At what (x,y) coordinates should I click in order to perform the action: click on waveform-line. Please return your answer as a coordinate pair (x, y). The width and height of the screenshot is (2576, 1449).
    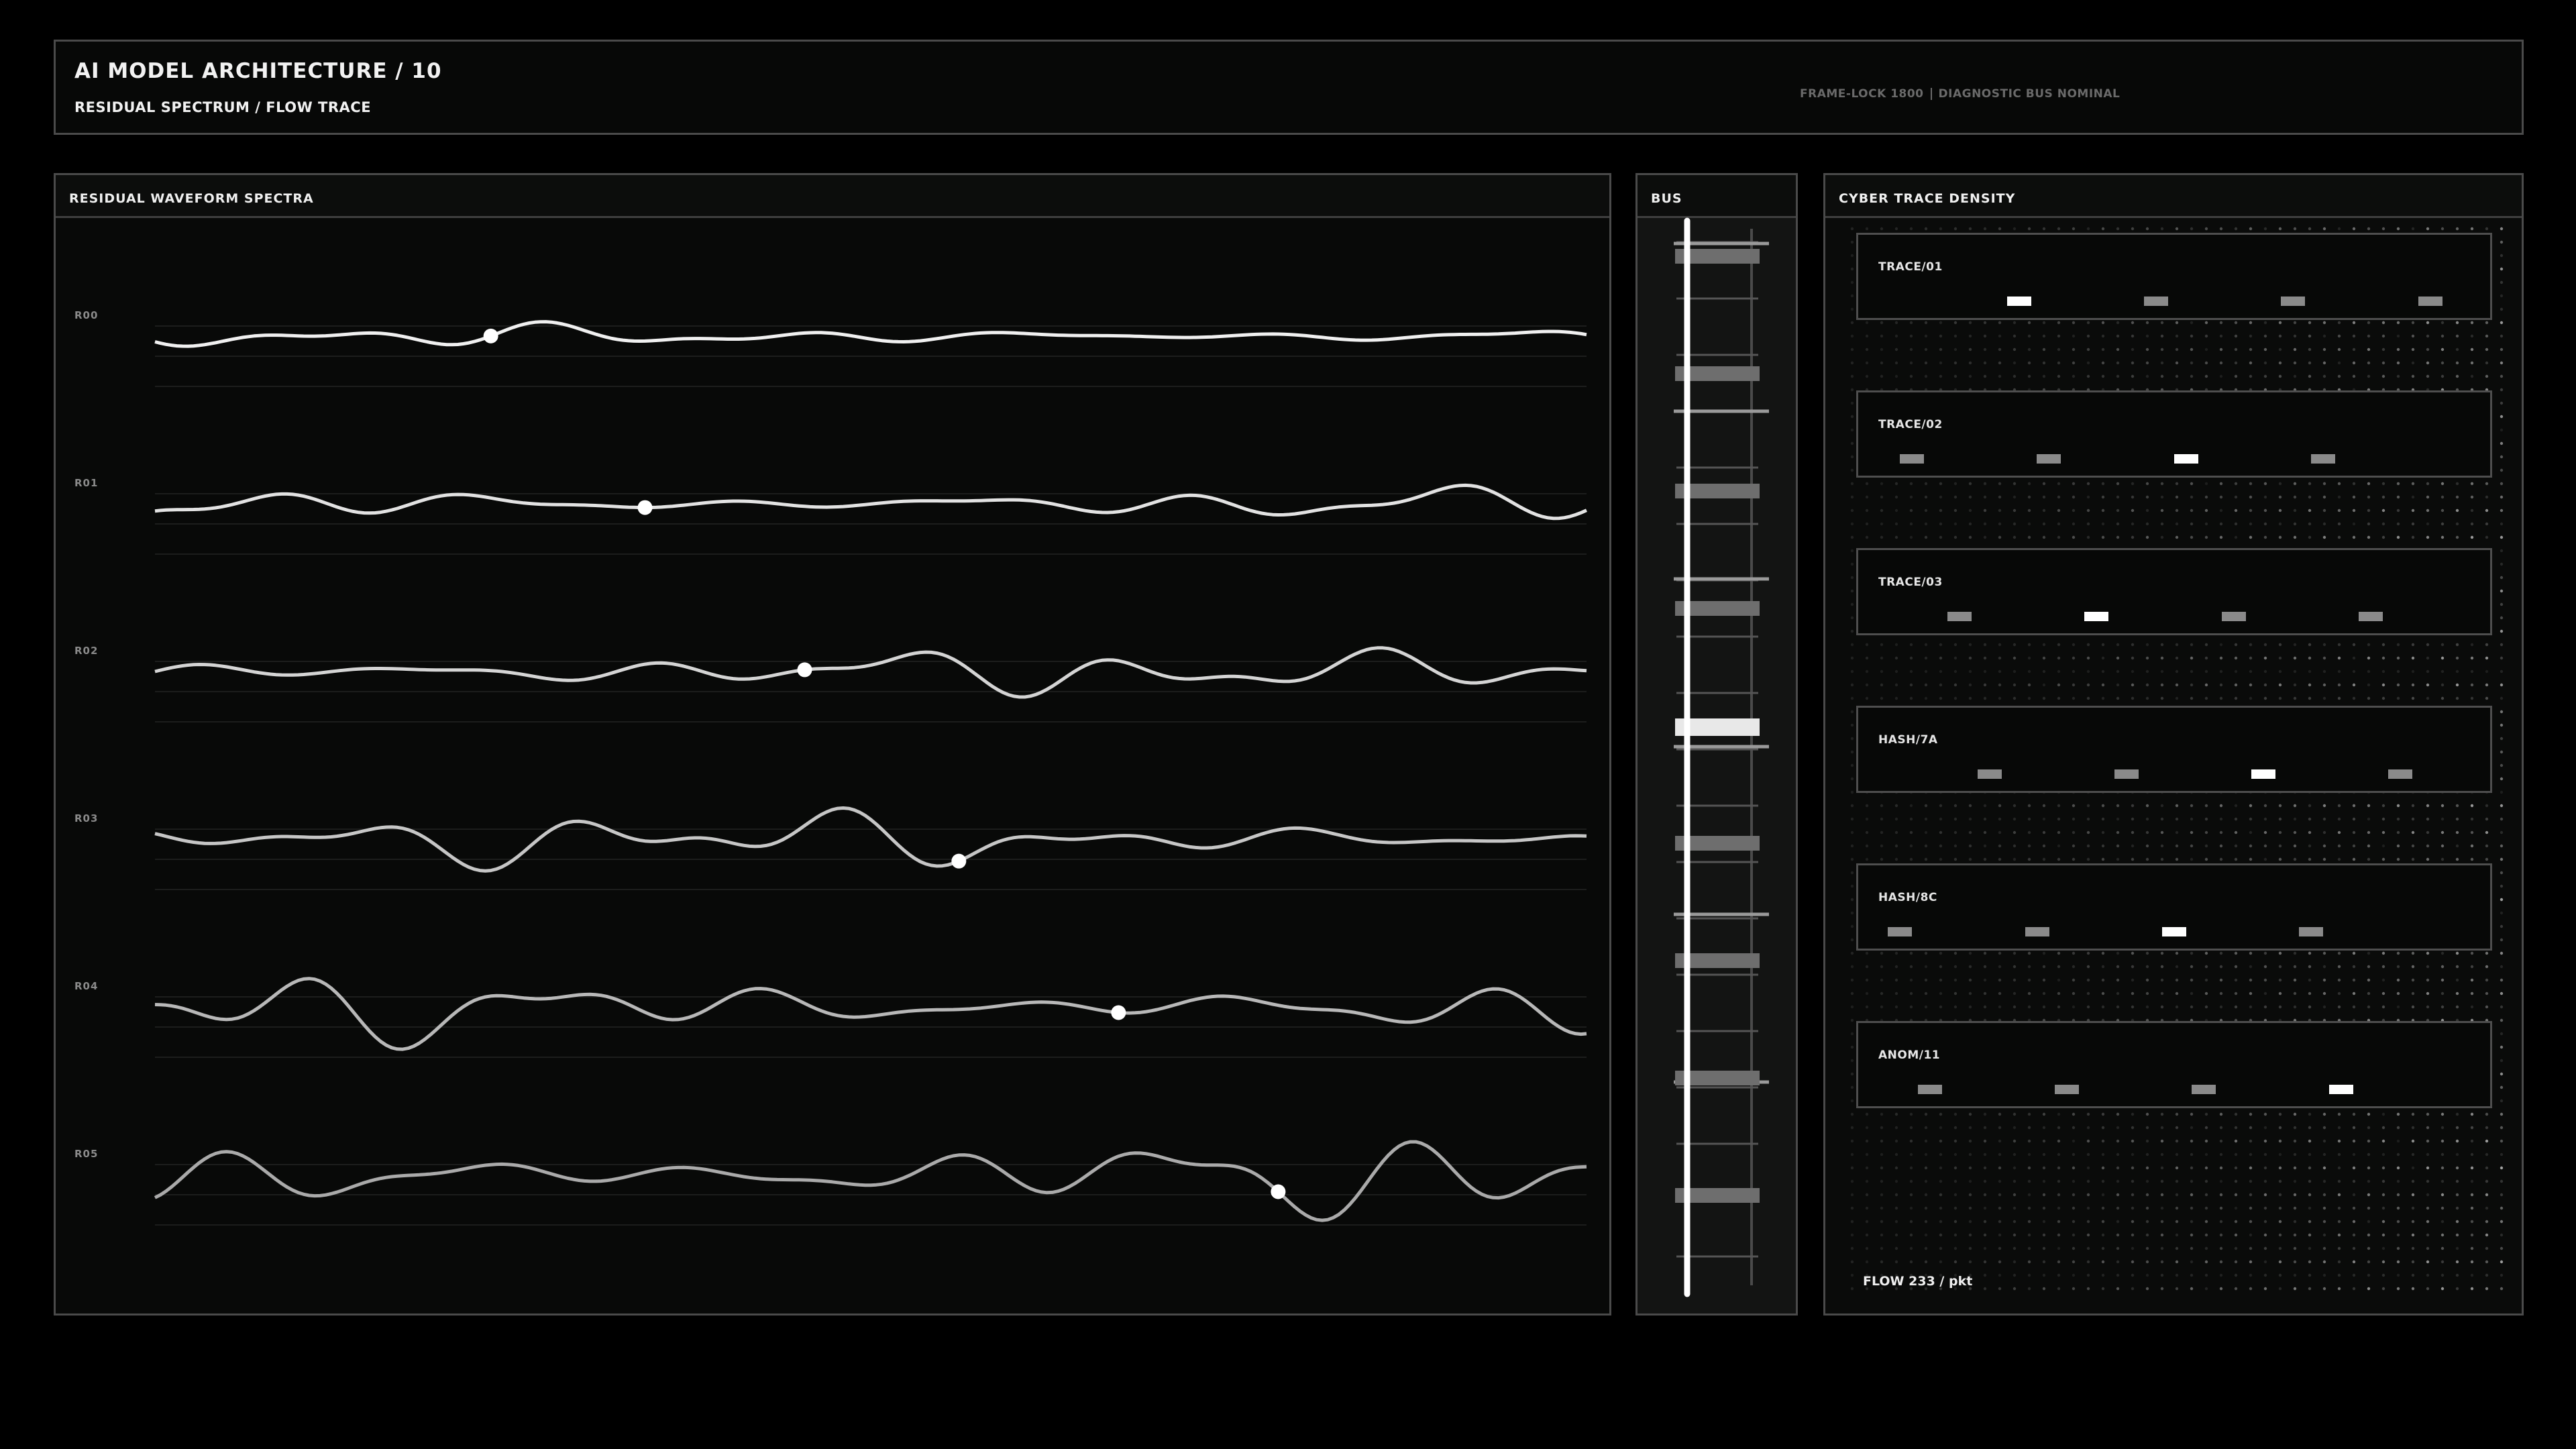
    Looking at the image, I should click on (870, 672).